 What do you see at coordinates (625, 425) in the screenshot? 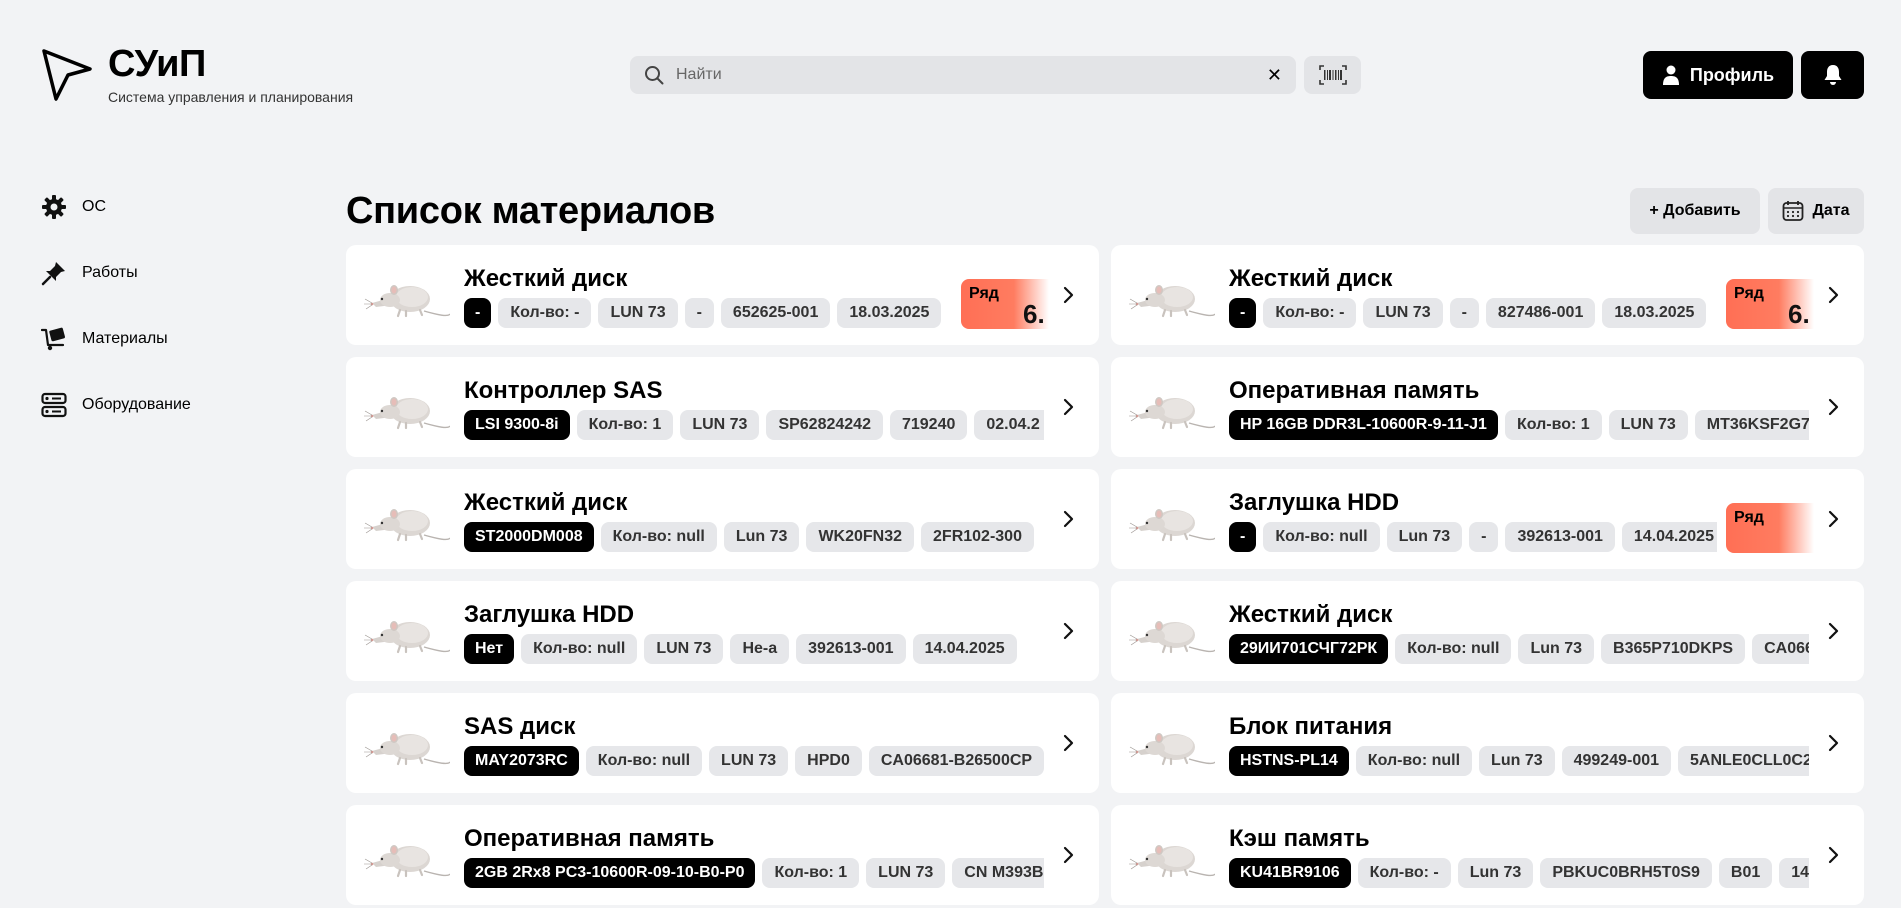
I see `info-tag: Кол-во: 1` at bounding box center [625, 425].